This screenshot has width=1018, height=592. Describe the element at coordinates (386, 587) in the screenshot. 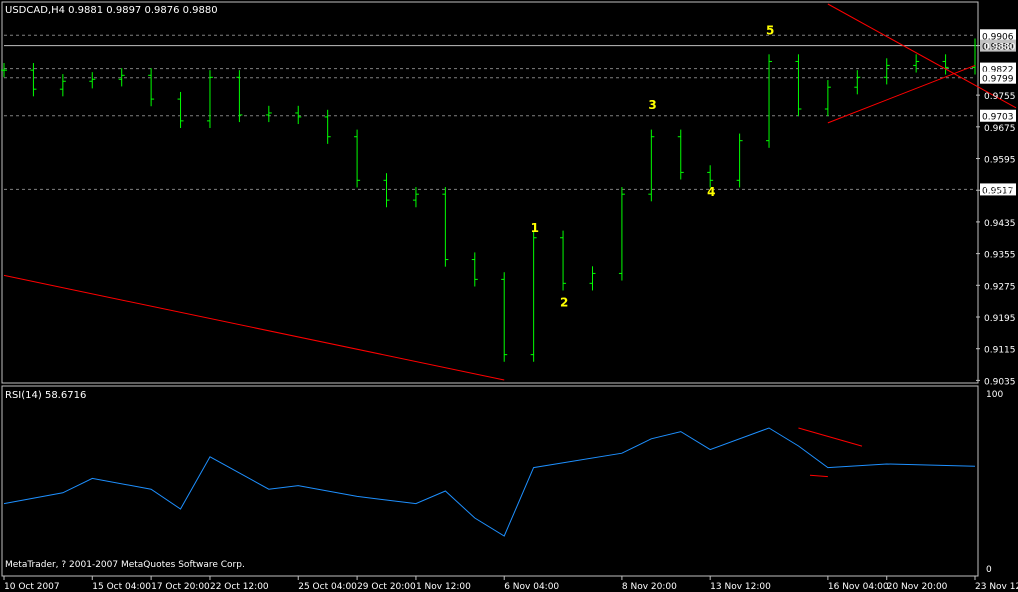

I see `time-tick-label: 29 Oct 20:00` at that location.